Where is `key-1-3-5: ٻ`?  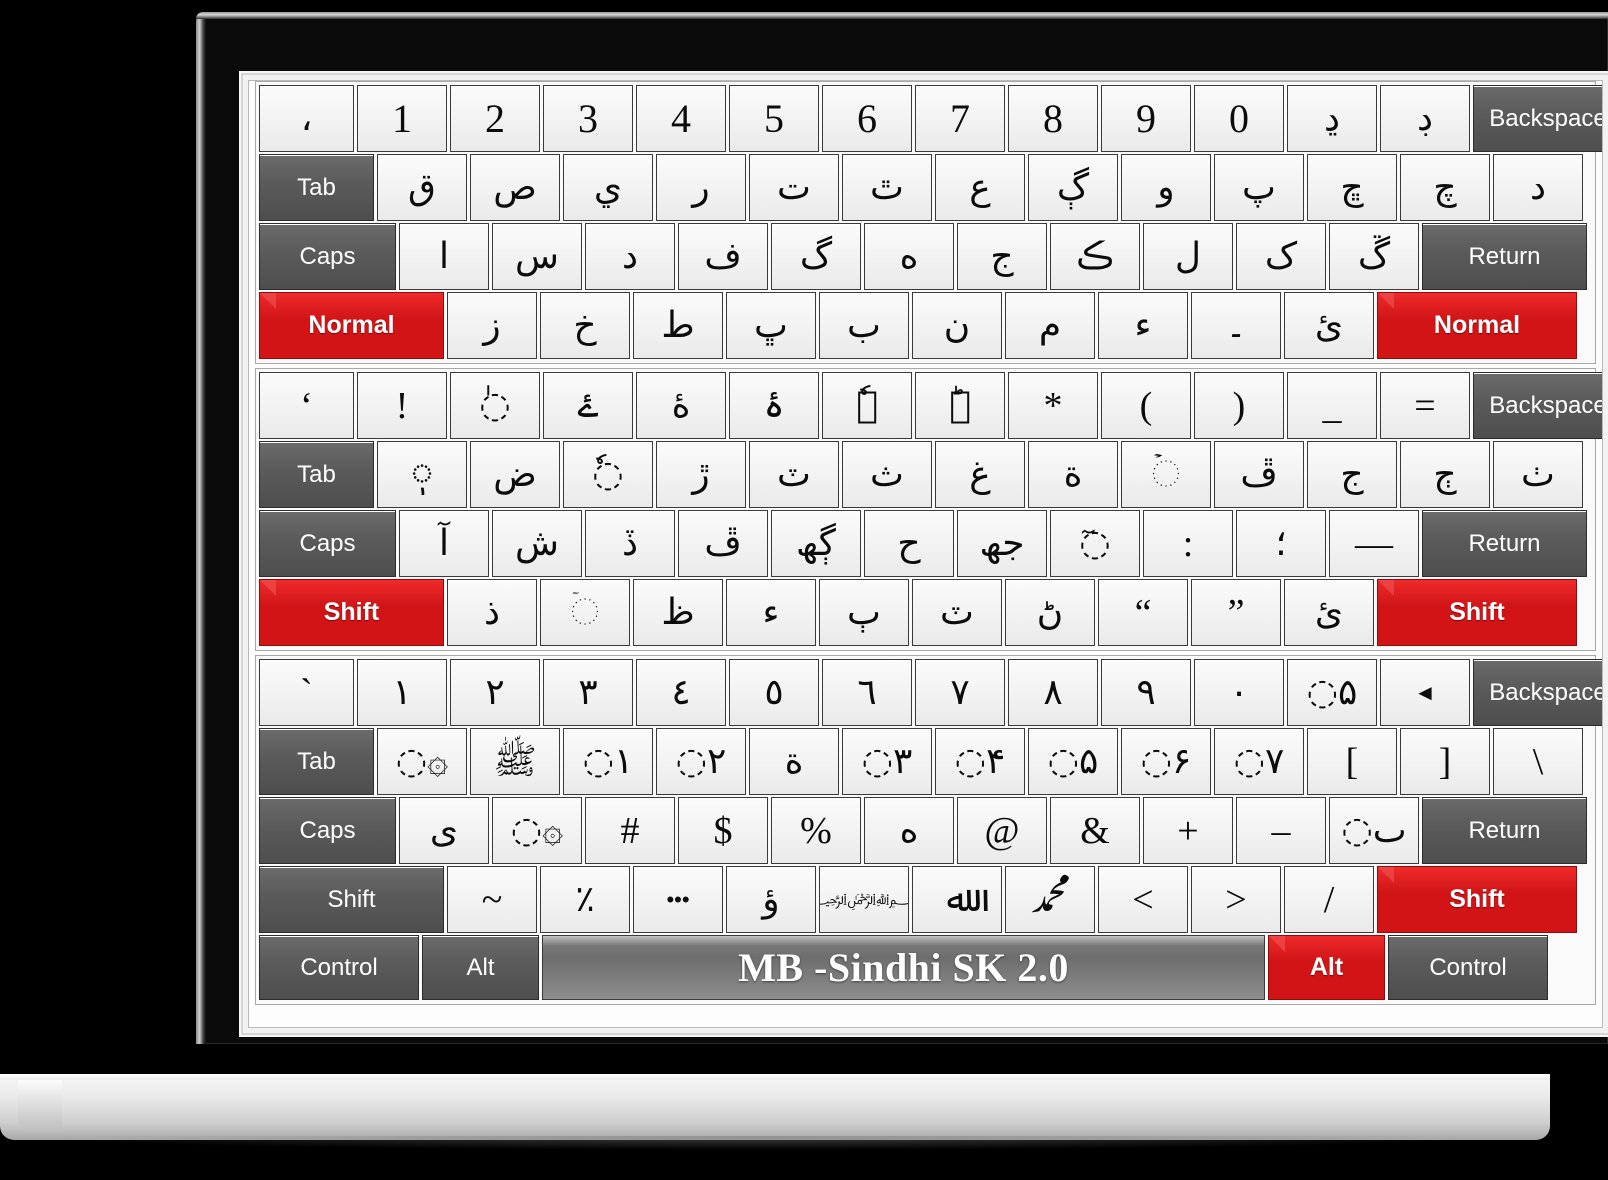 key-1-3-5: ٻ is located at coordinates (864, 612).